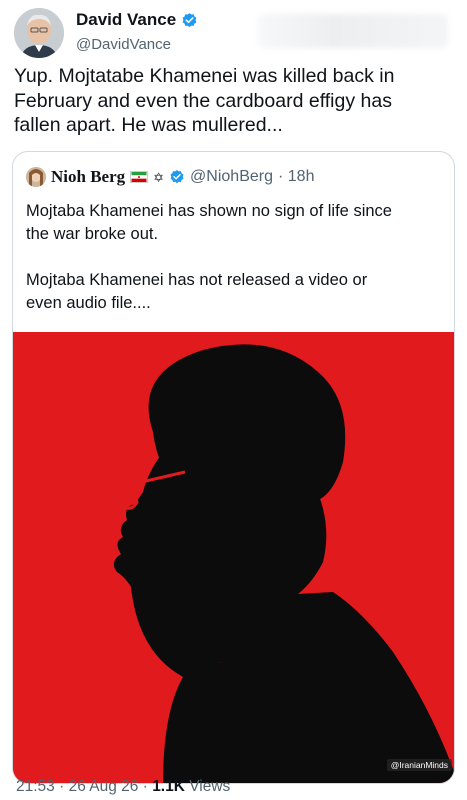 This screenshot has height=800, width=467. What do you see at coordinates (139, 177) in the screenshot?
I see `iran-flag-icon` at bounding box center [139, 177].